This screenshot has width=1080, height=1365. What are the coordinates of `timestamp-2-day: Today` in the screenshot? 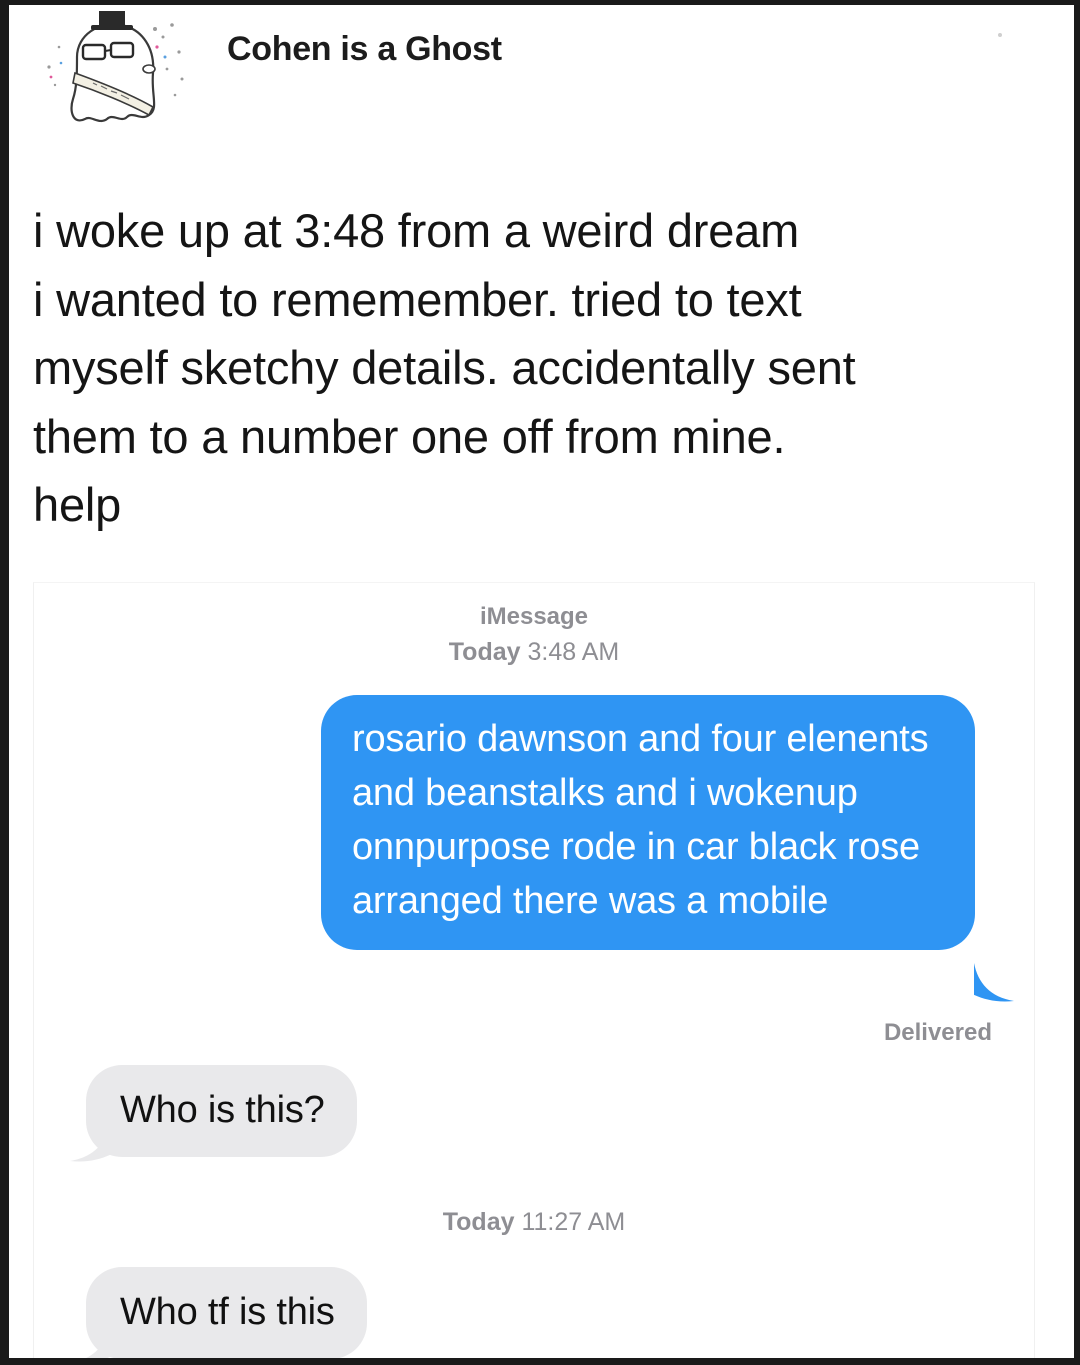 It's located at (478, 1222).